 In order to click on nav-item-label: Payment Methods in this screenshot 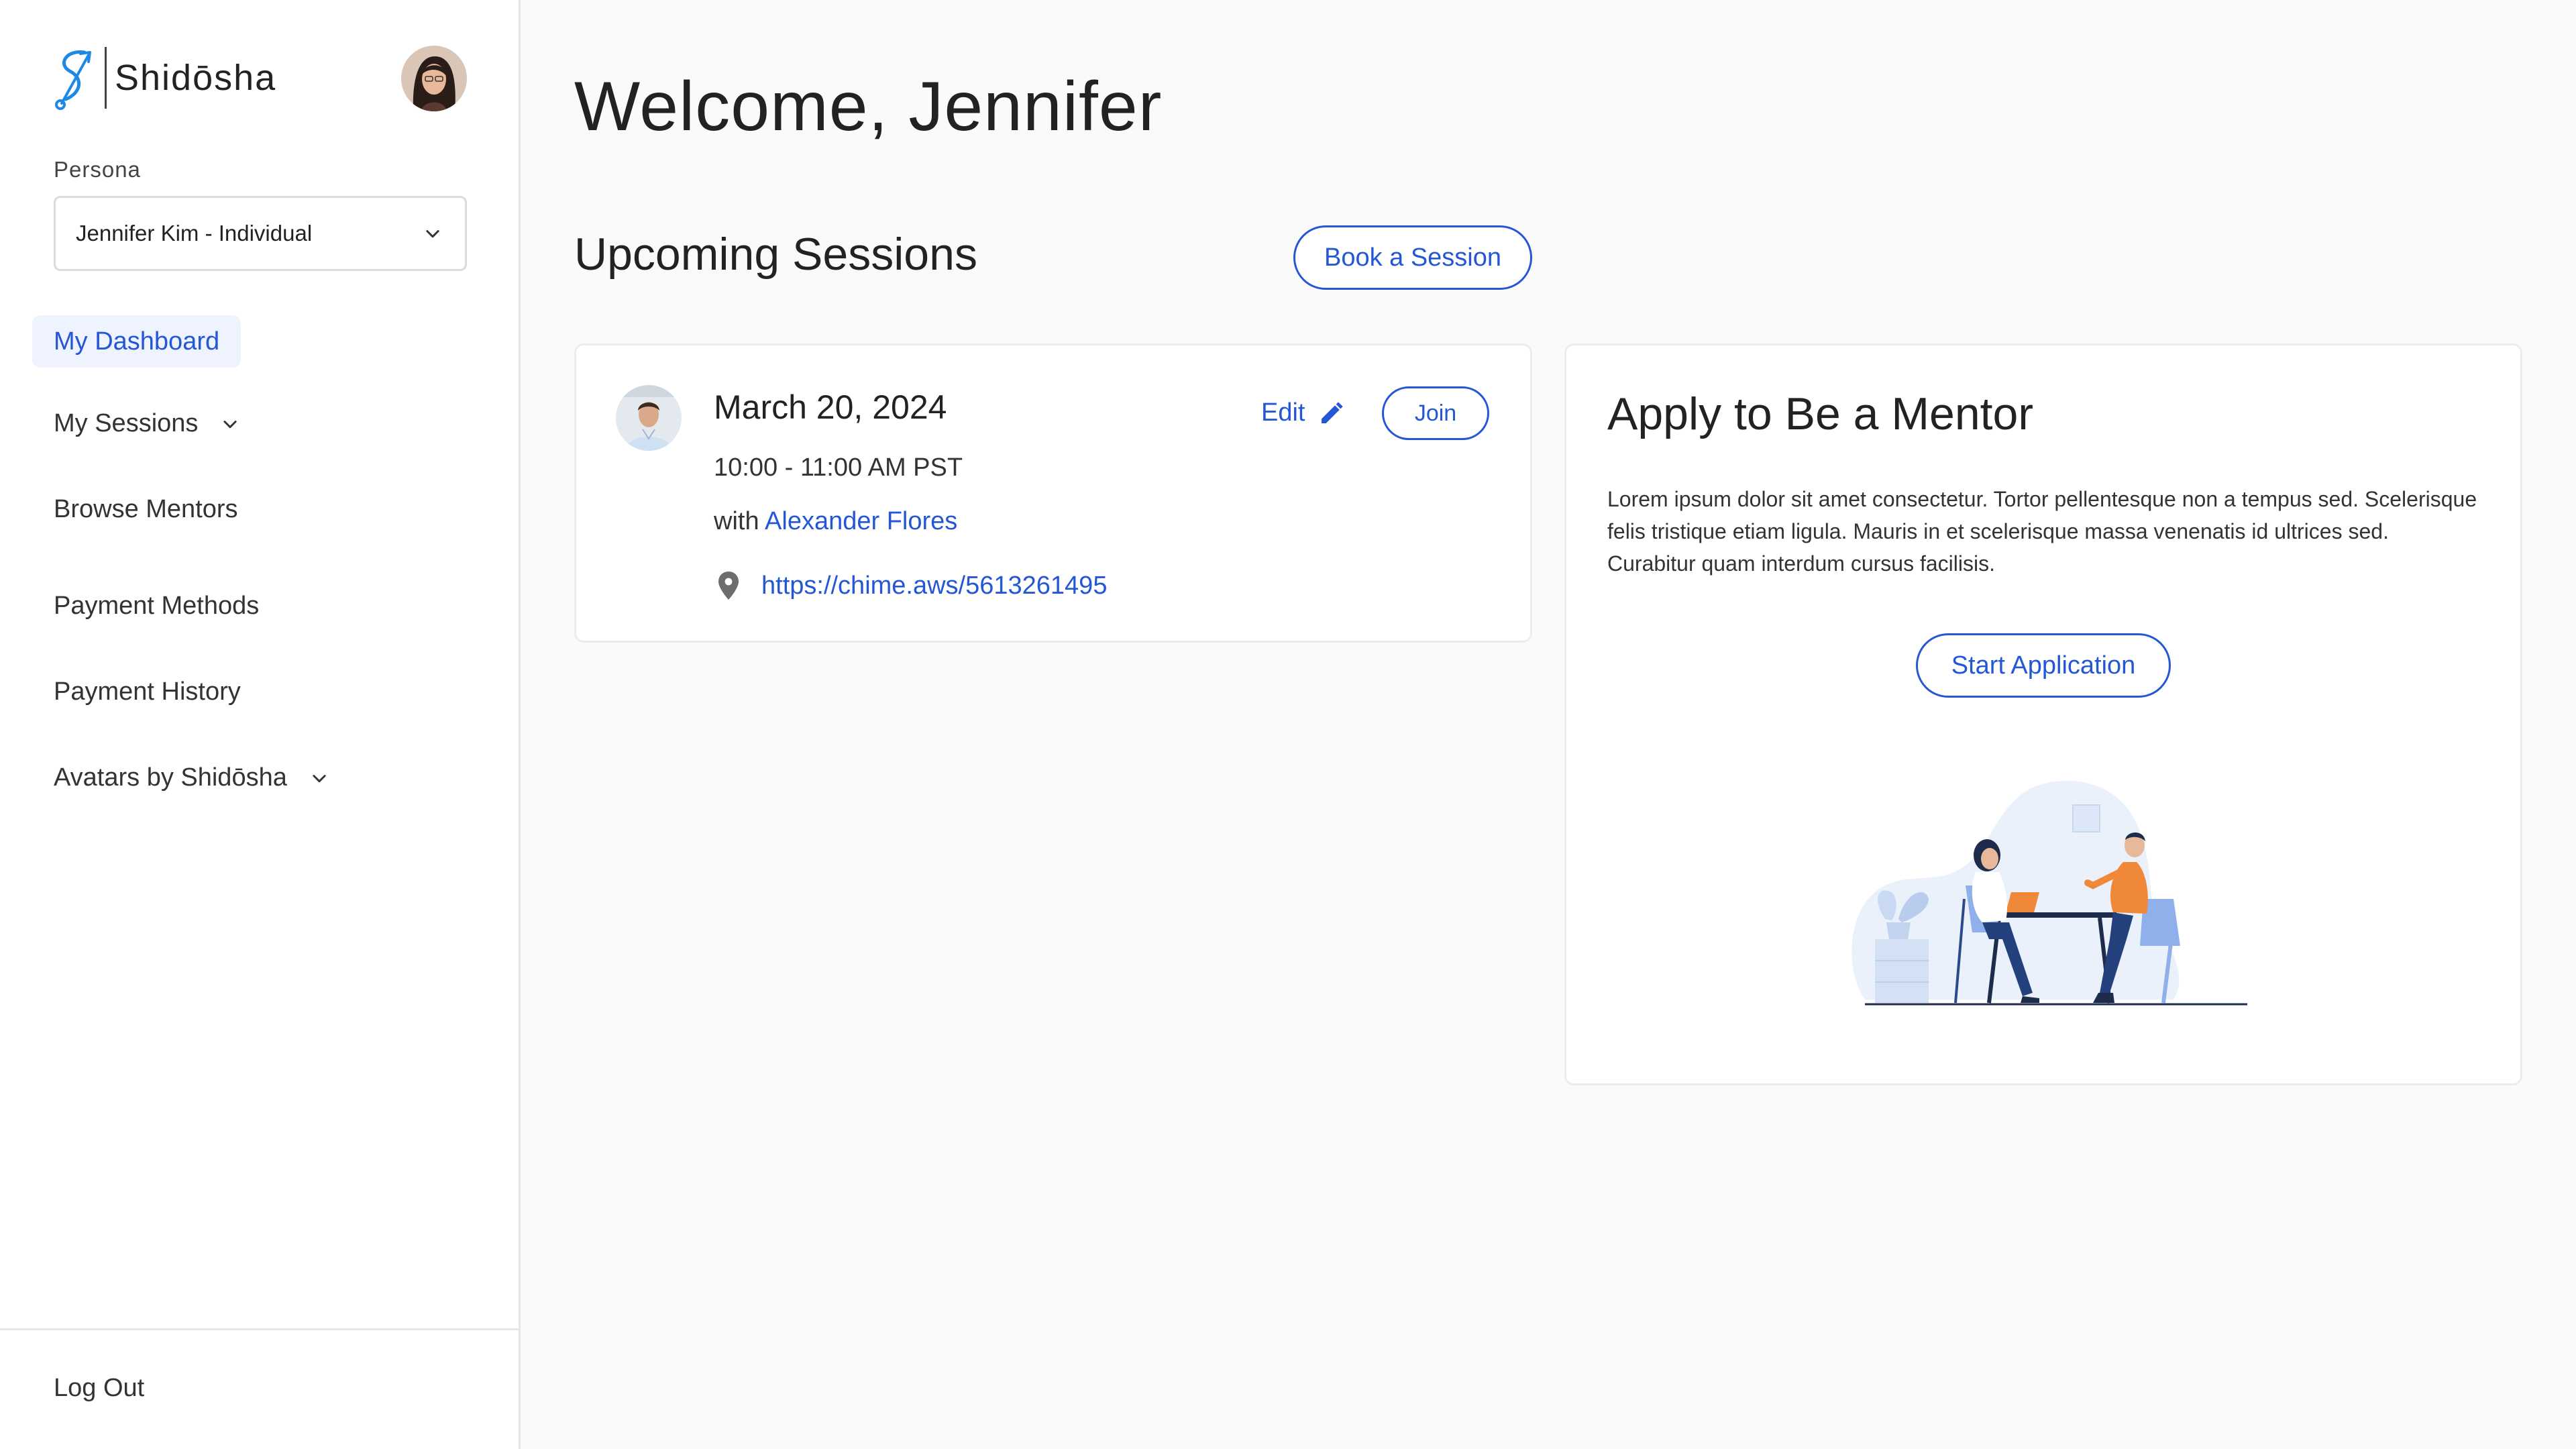, I will do `click(157, 606)`.